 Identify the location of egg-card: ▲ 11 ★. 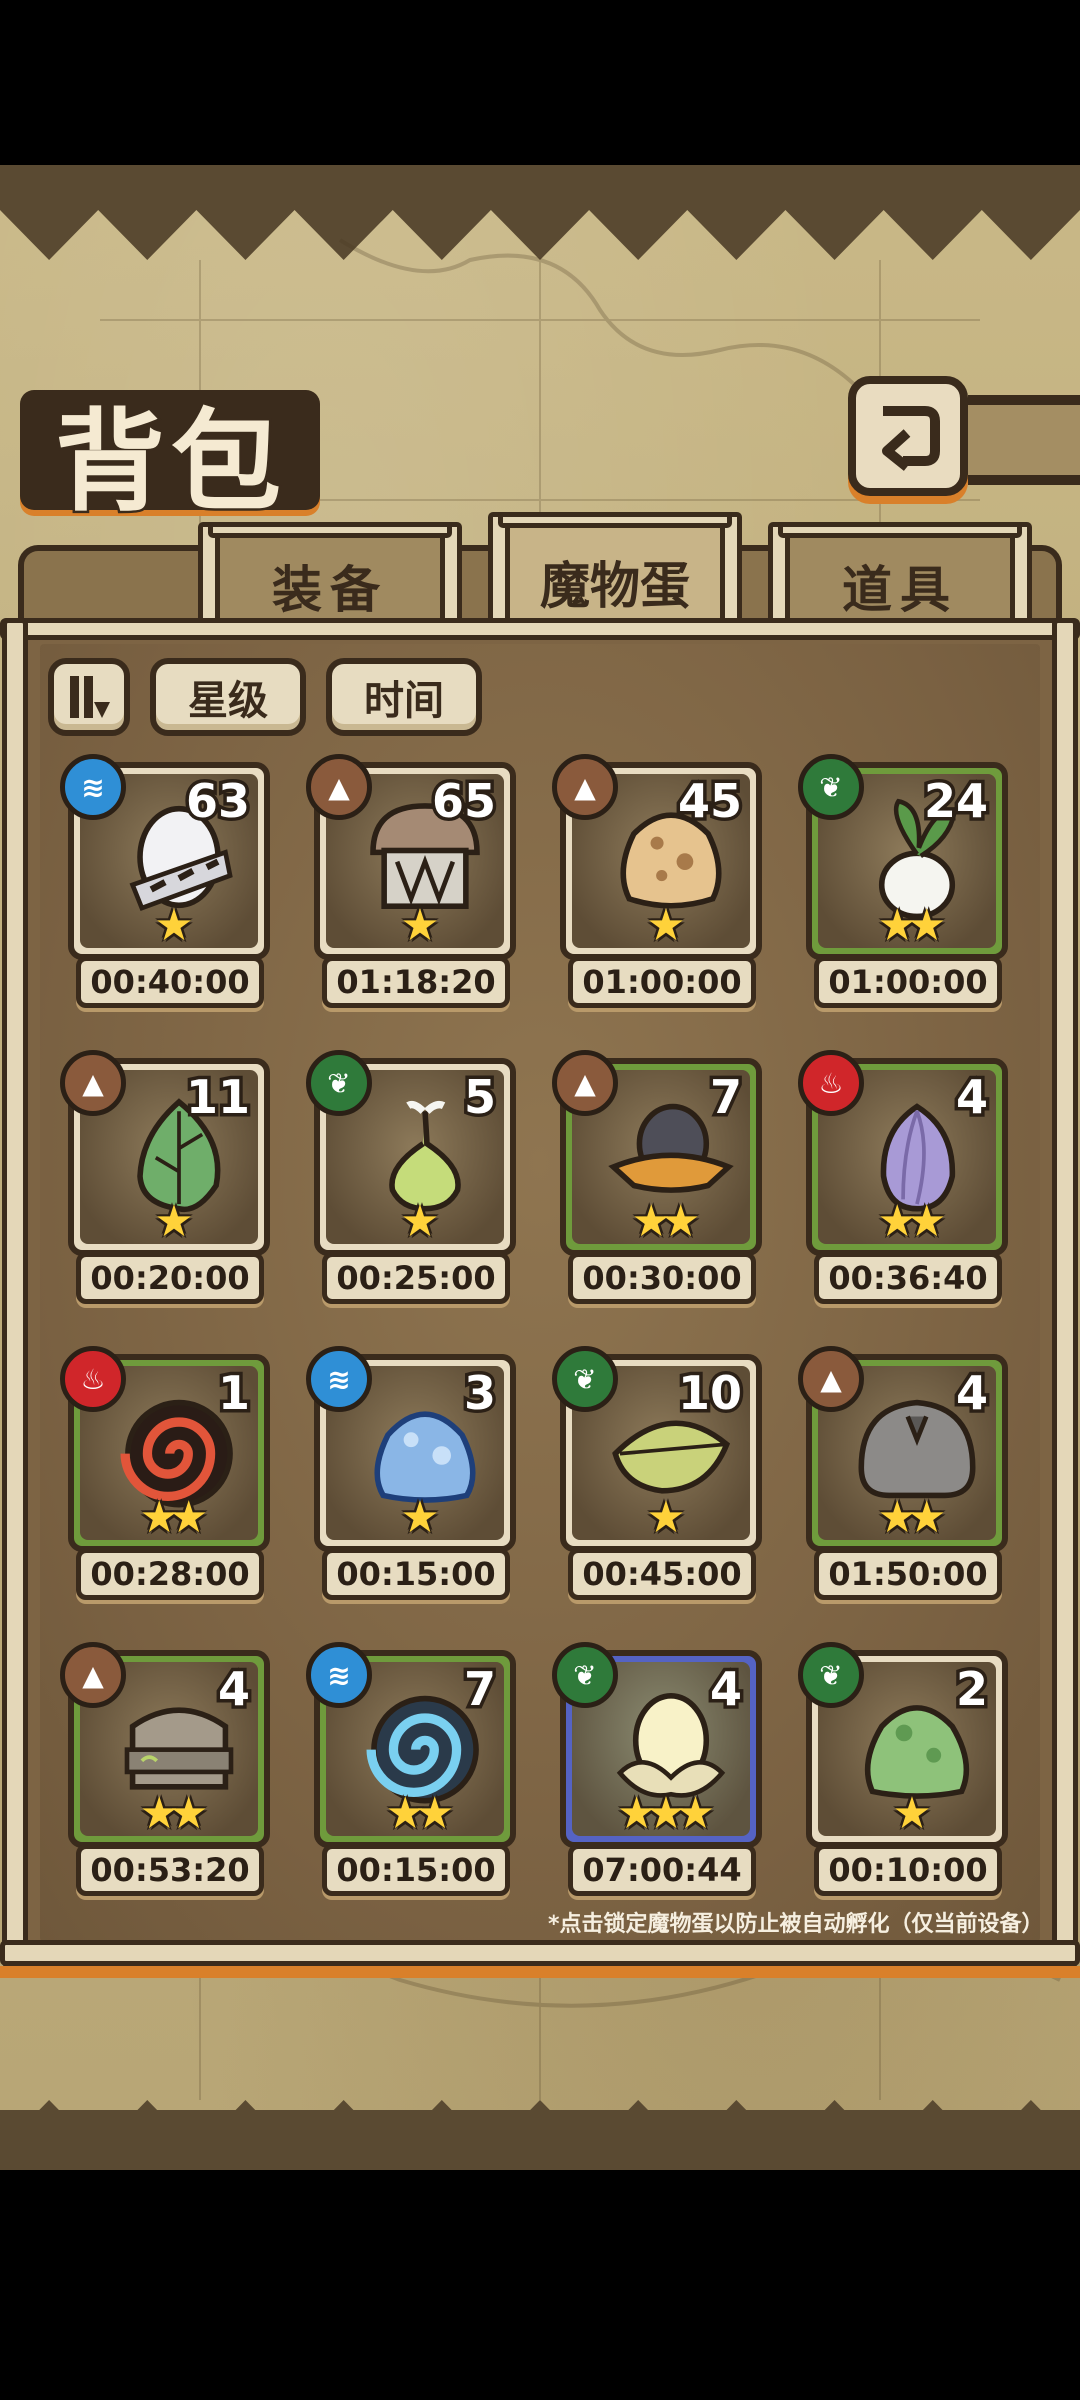
(165, 1153).